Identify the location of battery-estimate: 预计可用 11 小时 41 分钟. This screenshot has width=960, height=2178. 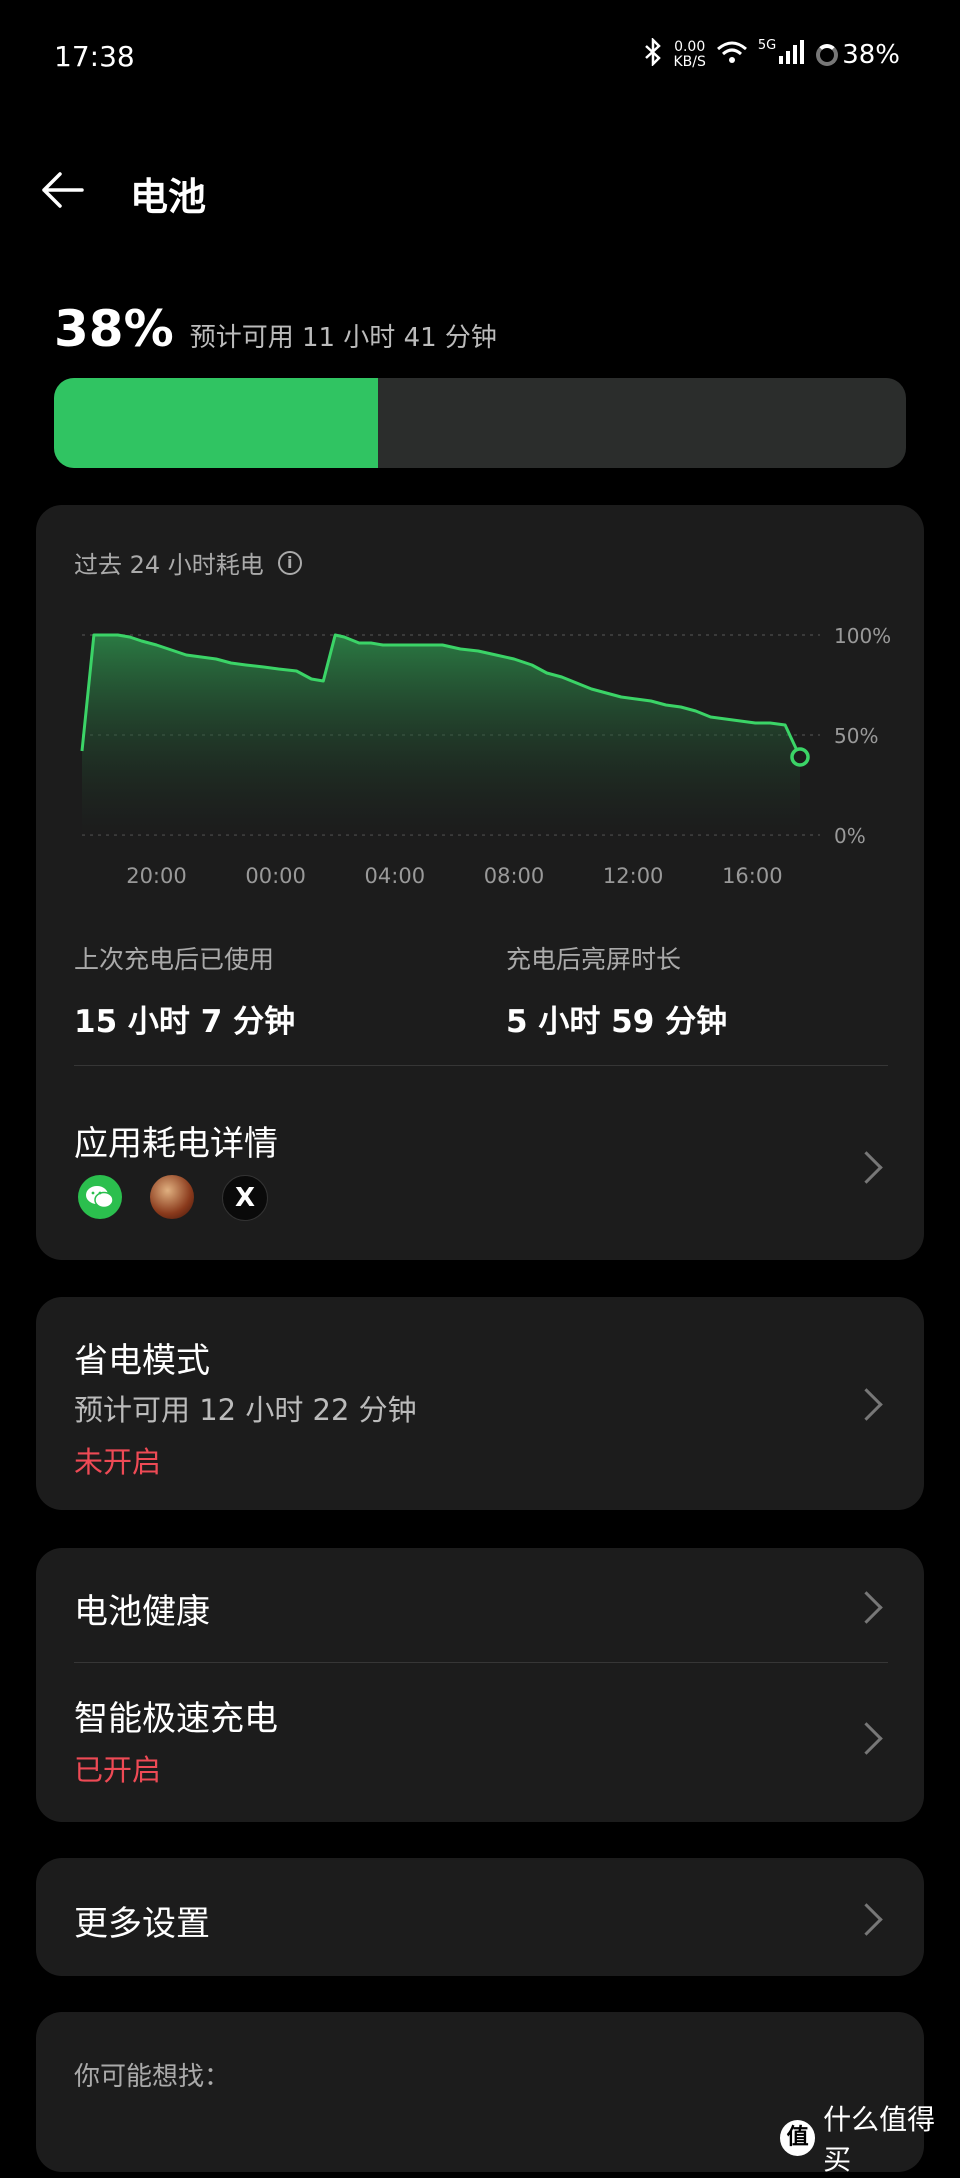
(343, 338).